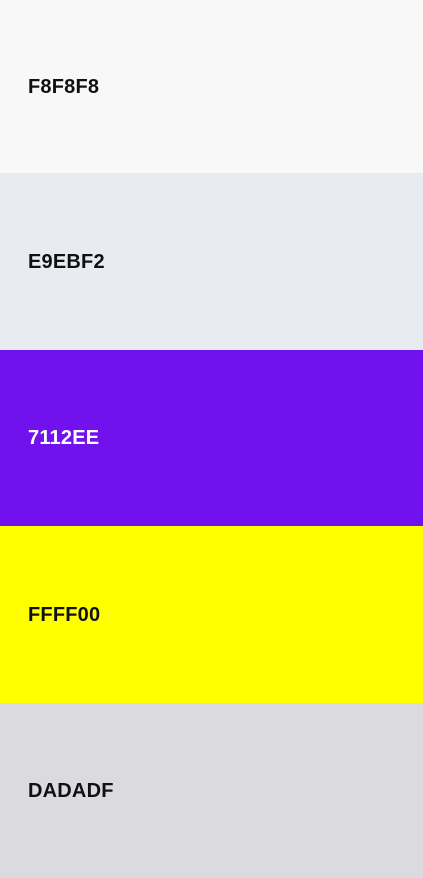 Image resolution: width=423 pixels, height=878 pixels. Describe the element at coordinates (64, 614) in the screenshot. I see `swatch-hex-label: FFFF00` at that location.